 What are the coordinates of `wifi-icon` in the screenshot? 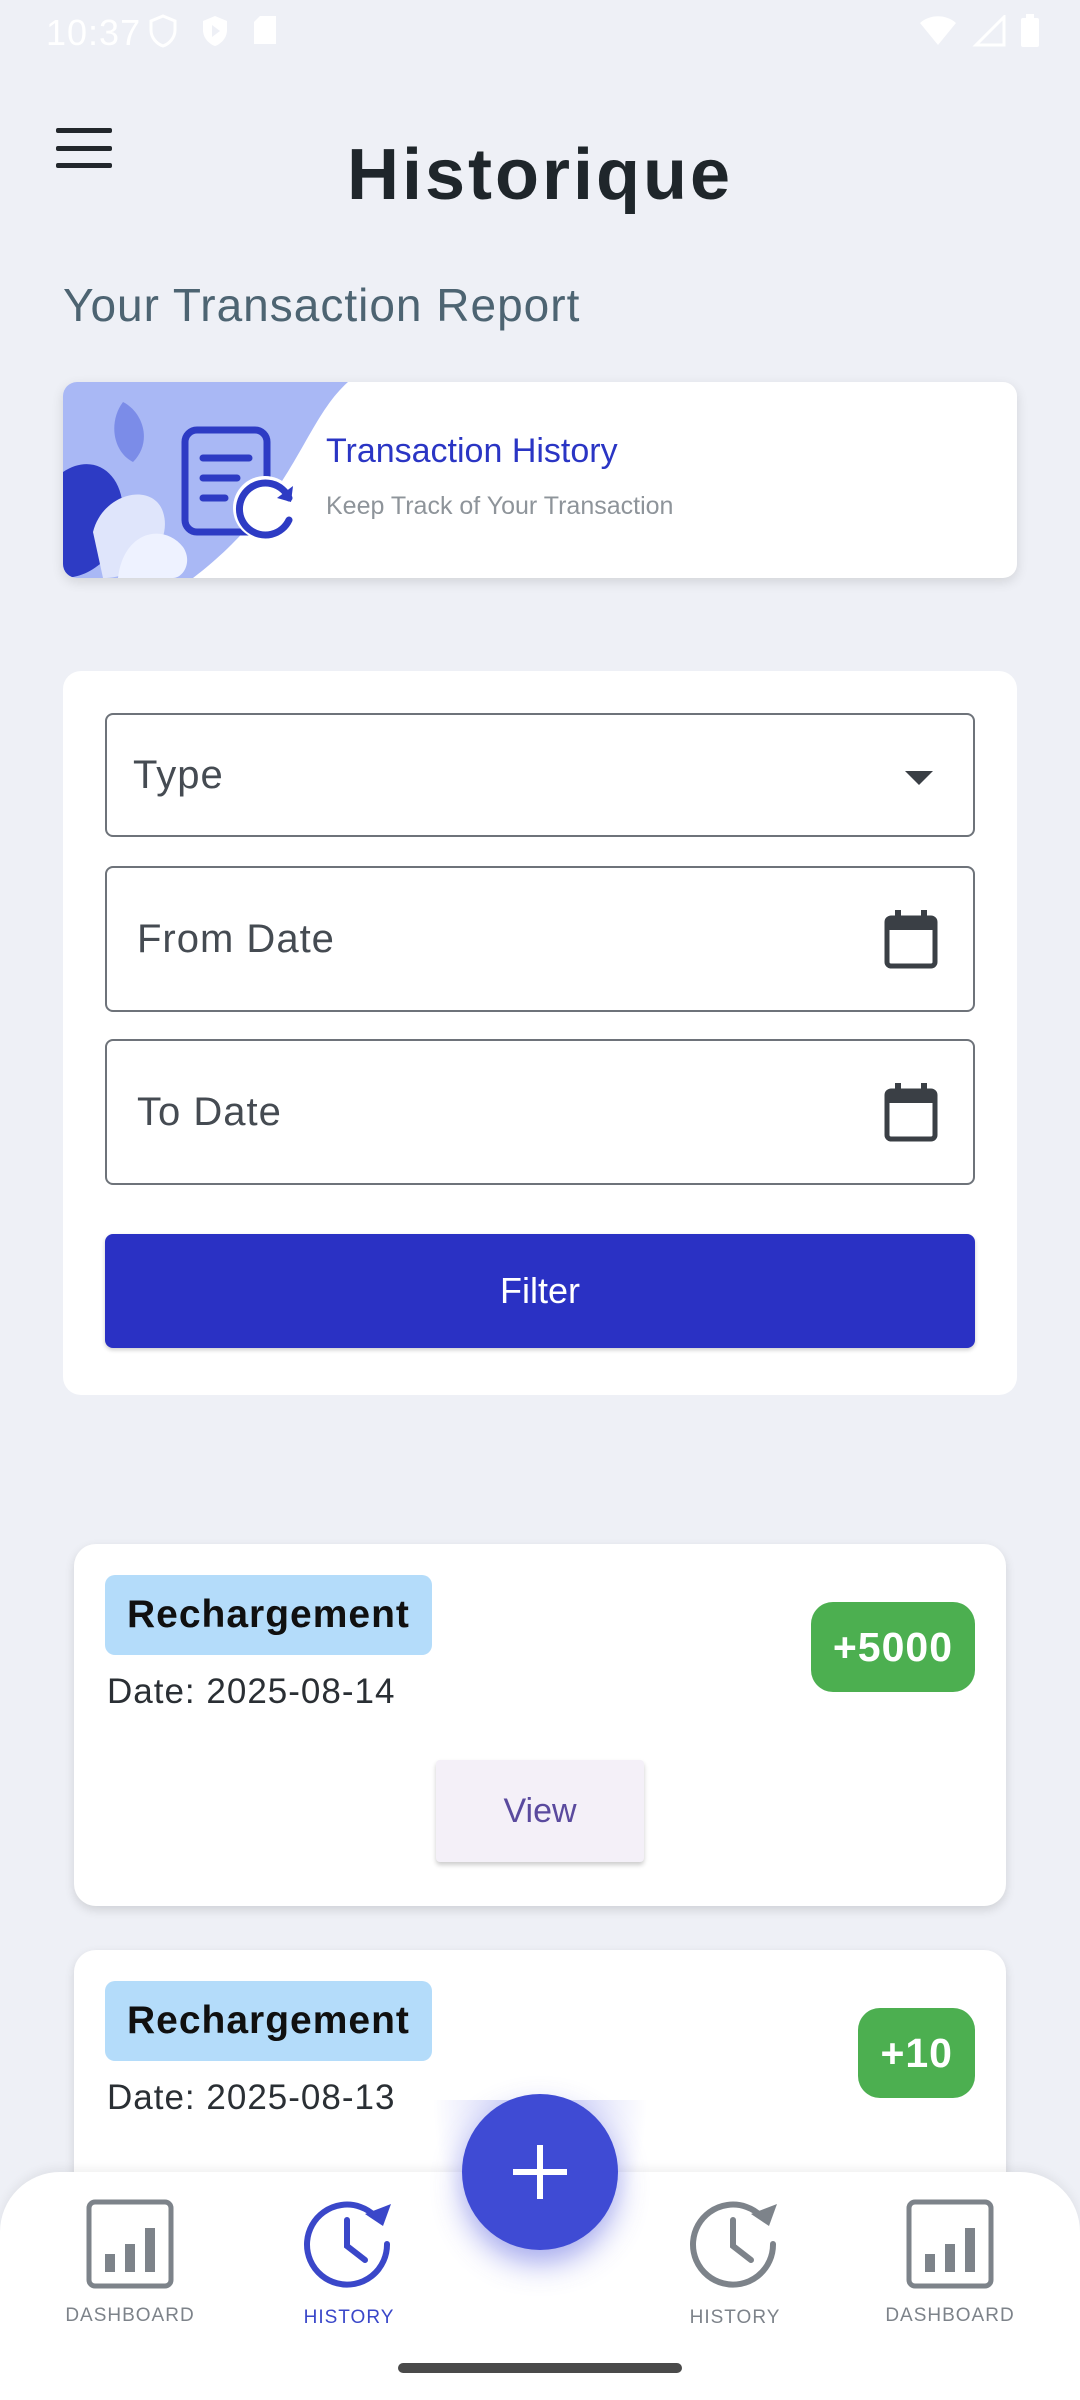 It's located at (938, 30).